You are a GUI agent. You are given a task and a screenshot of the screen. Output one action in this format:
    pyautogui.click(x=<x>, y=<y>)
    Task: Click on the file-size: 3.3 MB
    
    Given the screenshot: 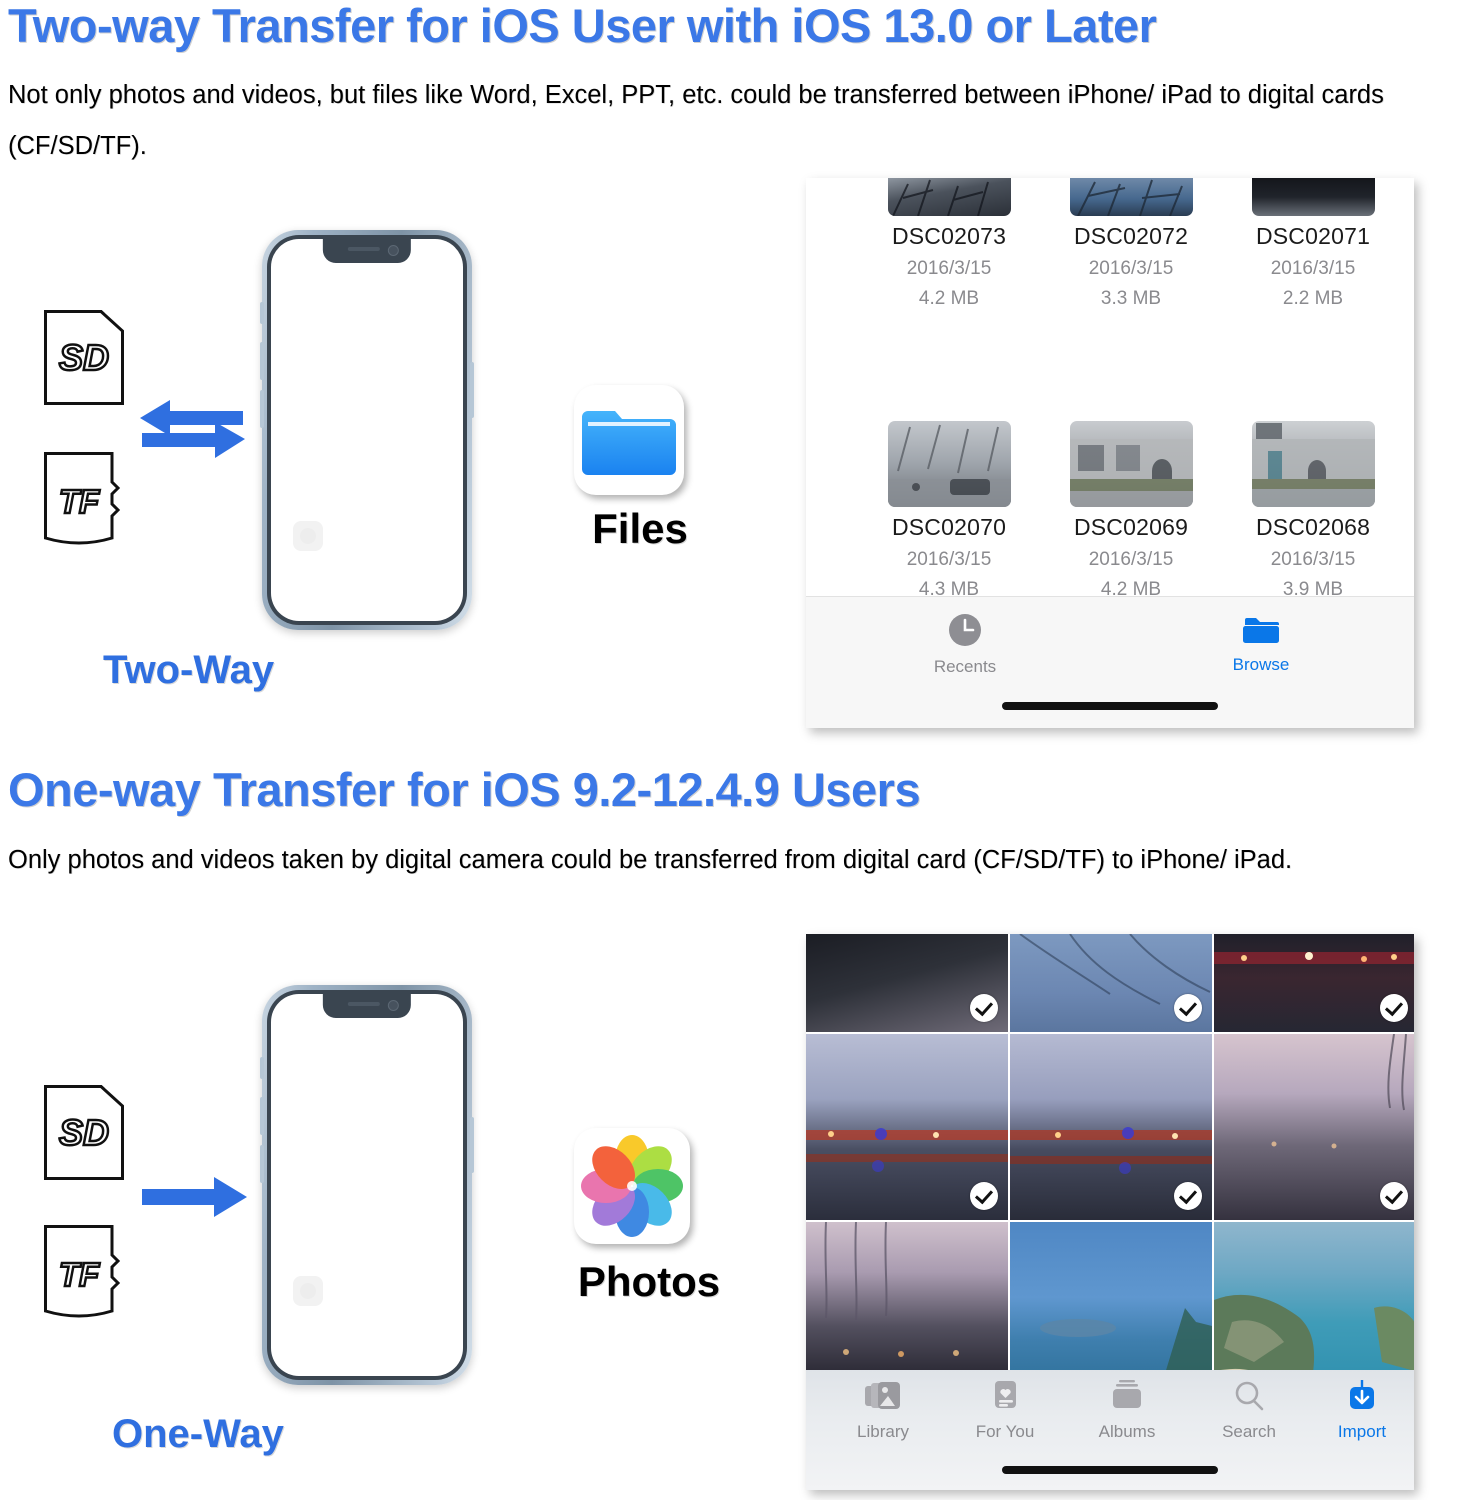 What is the action you would take?
    pyautogui.click(x=1131, y=298)
    